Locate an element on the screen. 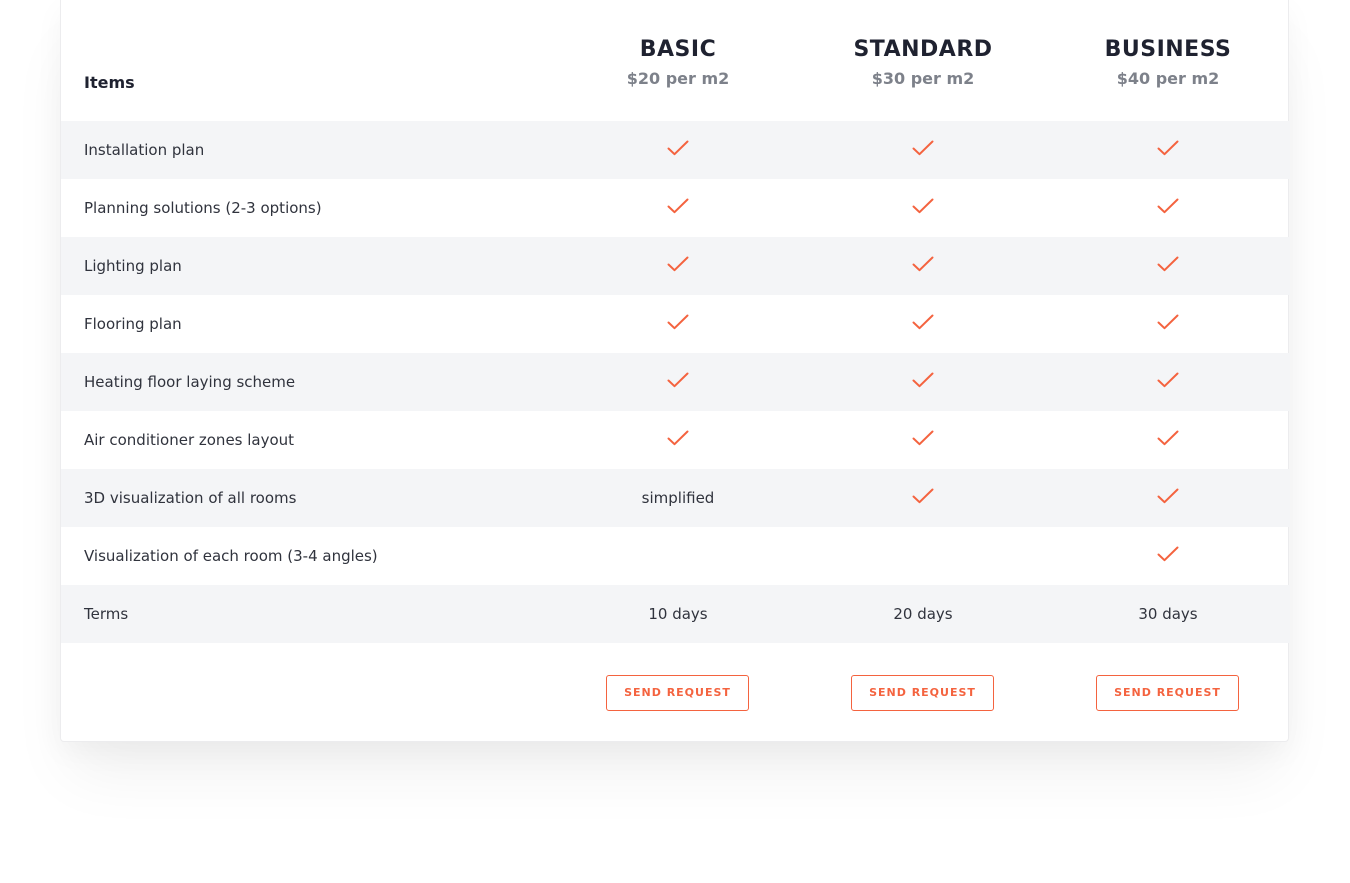 This screenshot has width=1350, height=883. table-cell: 10 days is located at coordinates (678, 614).